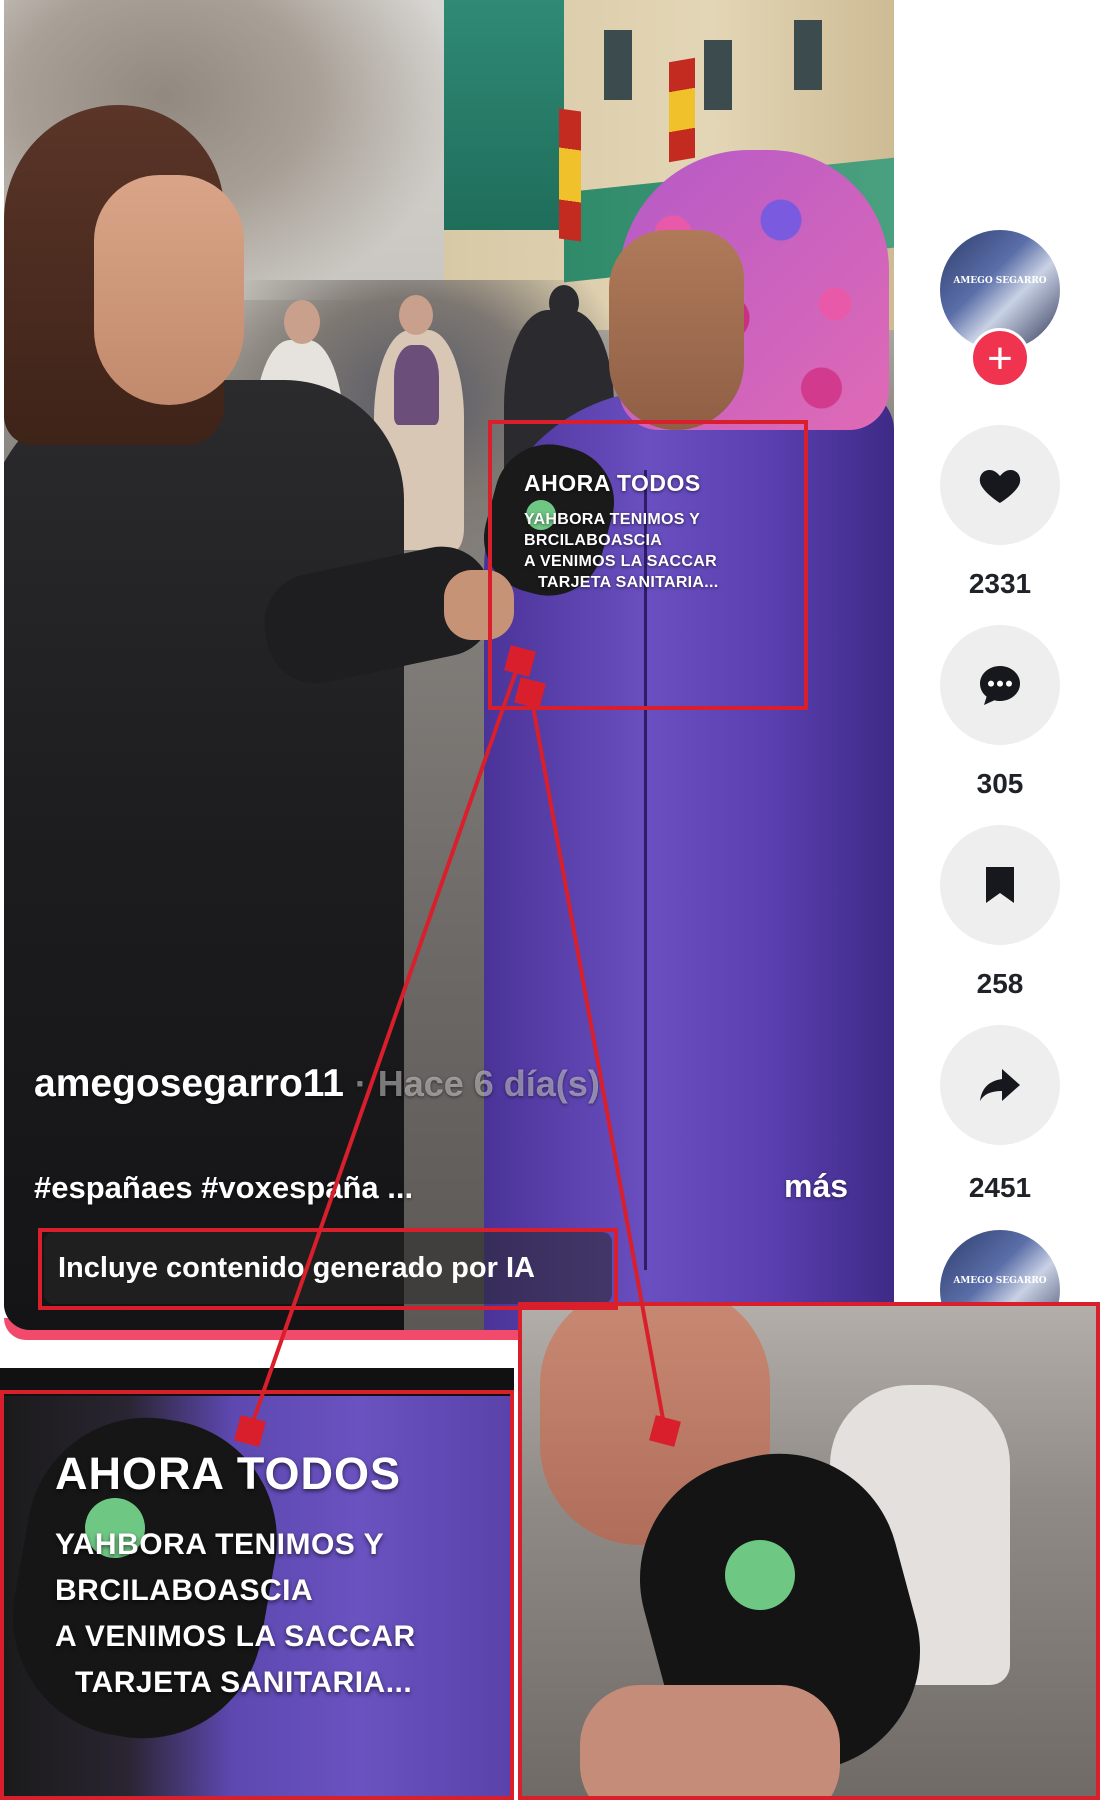 This screenshot has height=1800, width=1100. I want to click on heart-icon, so click(1000, 486).